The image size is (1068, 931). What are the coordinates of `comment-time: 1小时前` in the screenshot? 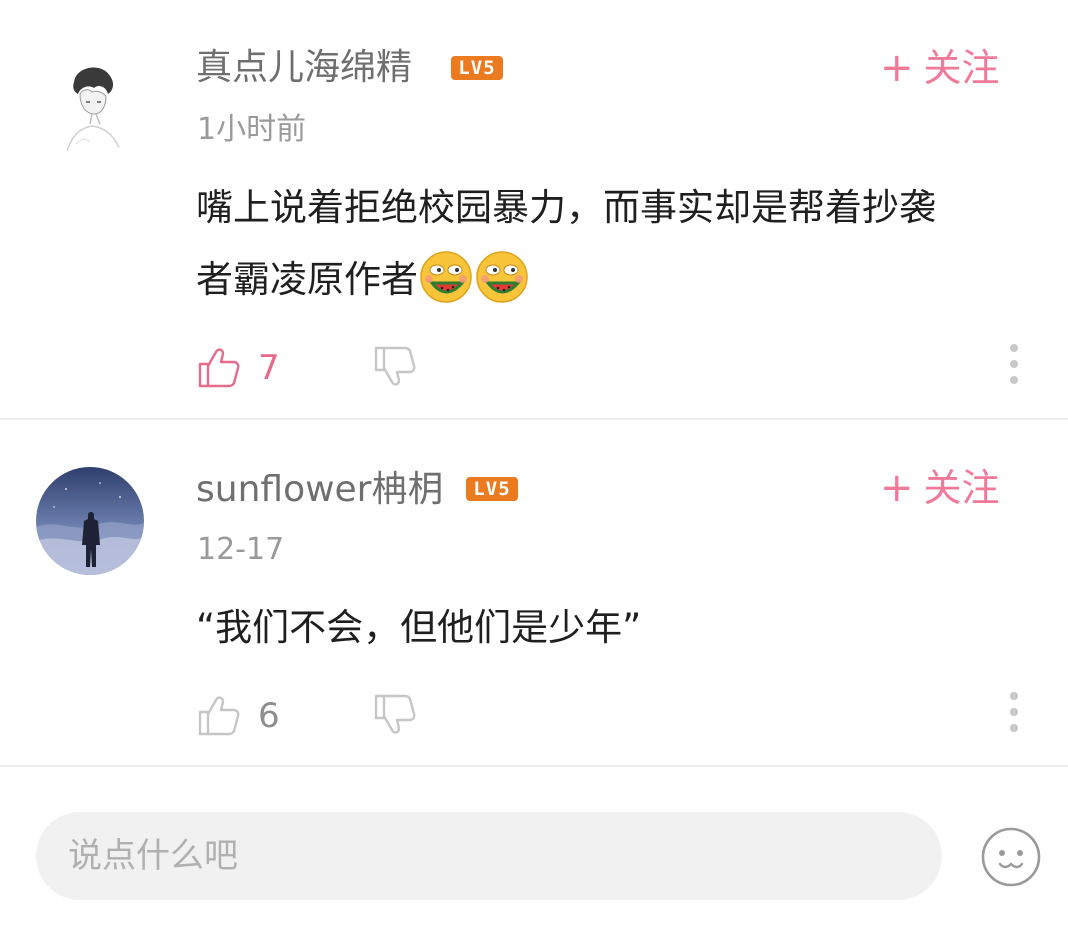 It's located at (252, 129).